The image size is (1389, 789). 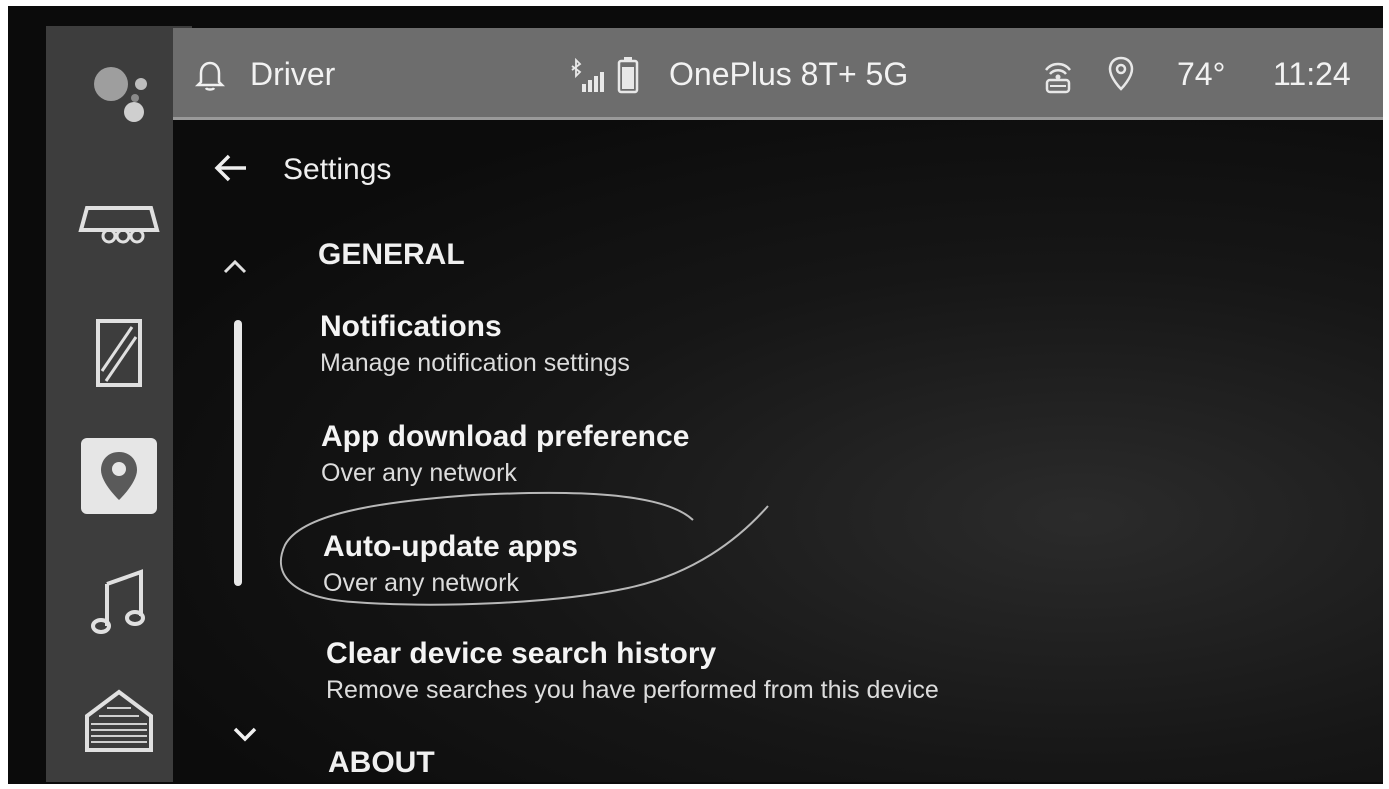 I want to click on location-icon, so click(x=1121, y=76).